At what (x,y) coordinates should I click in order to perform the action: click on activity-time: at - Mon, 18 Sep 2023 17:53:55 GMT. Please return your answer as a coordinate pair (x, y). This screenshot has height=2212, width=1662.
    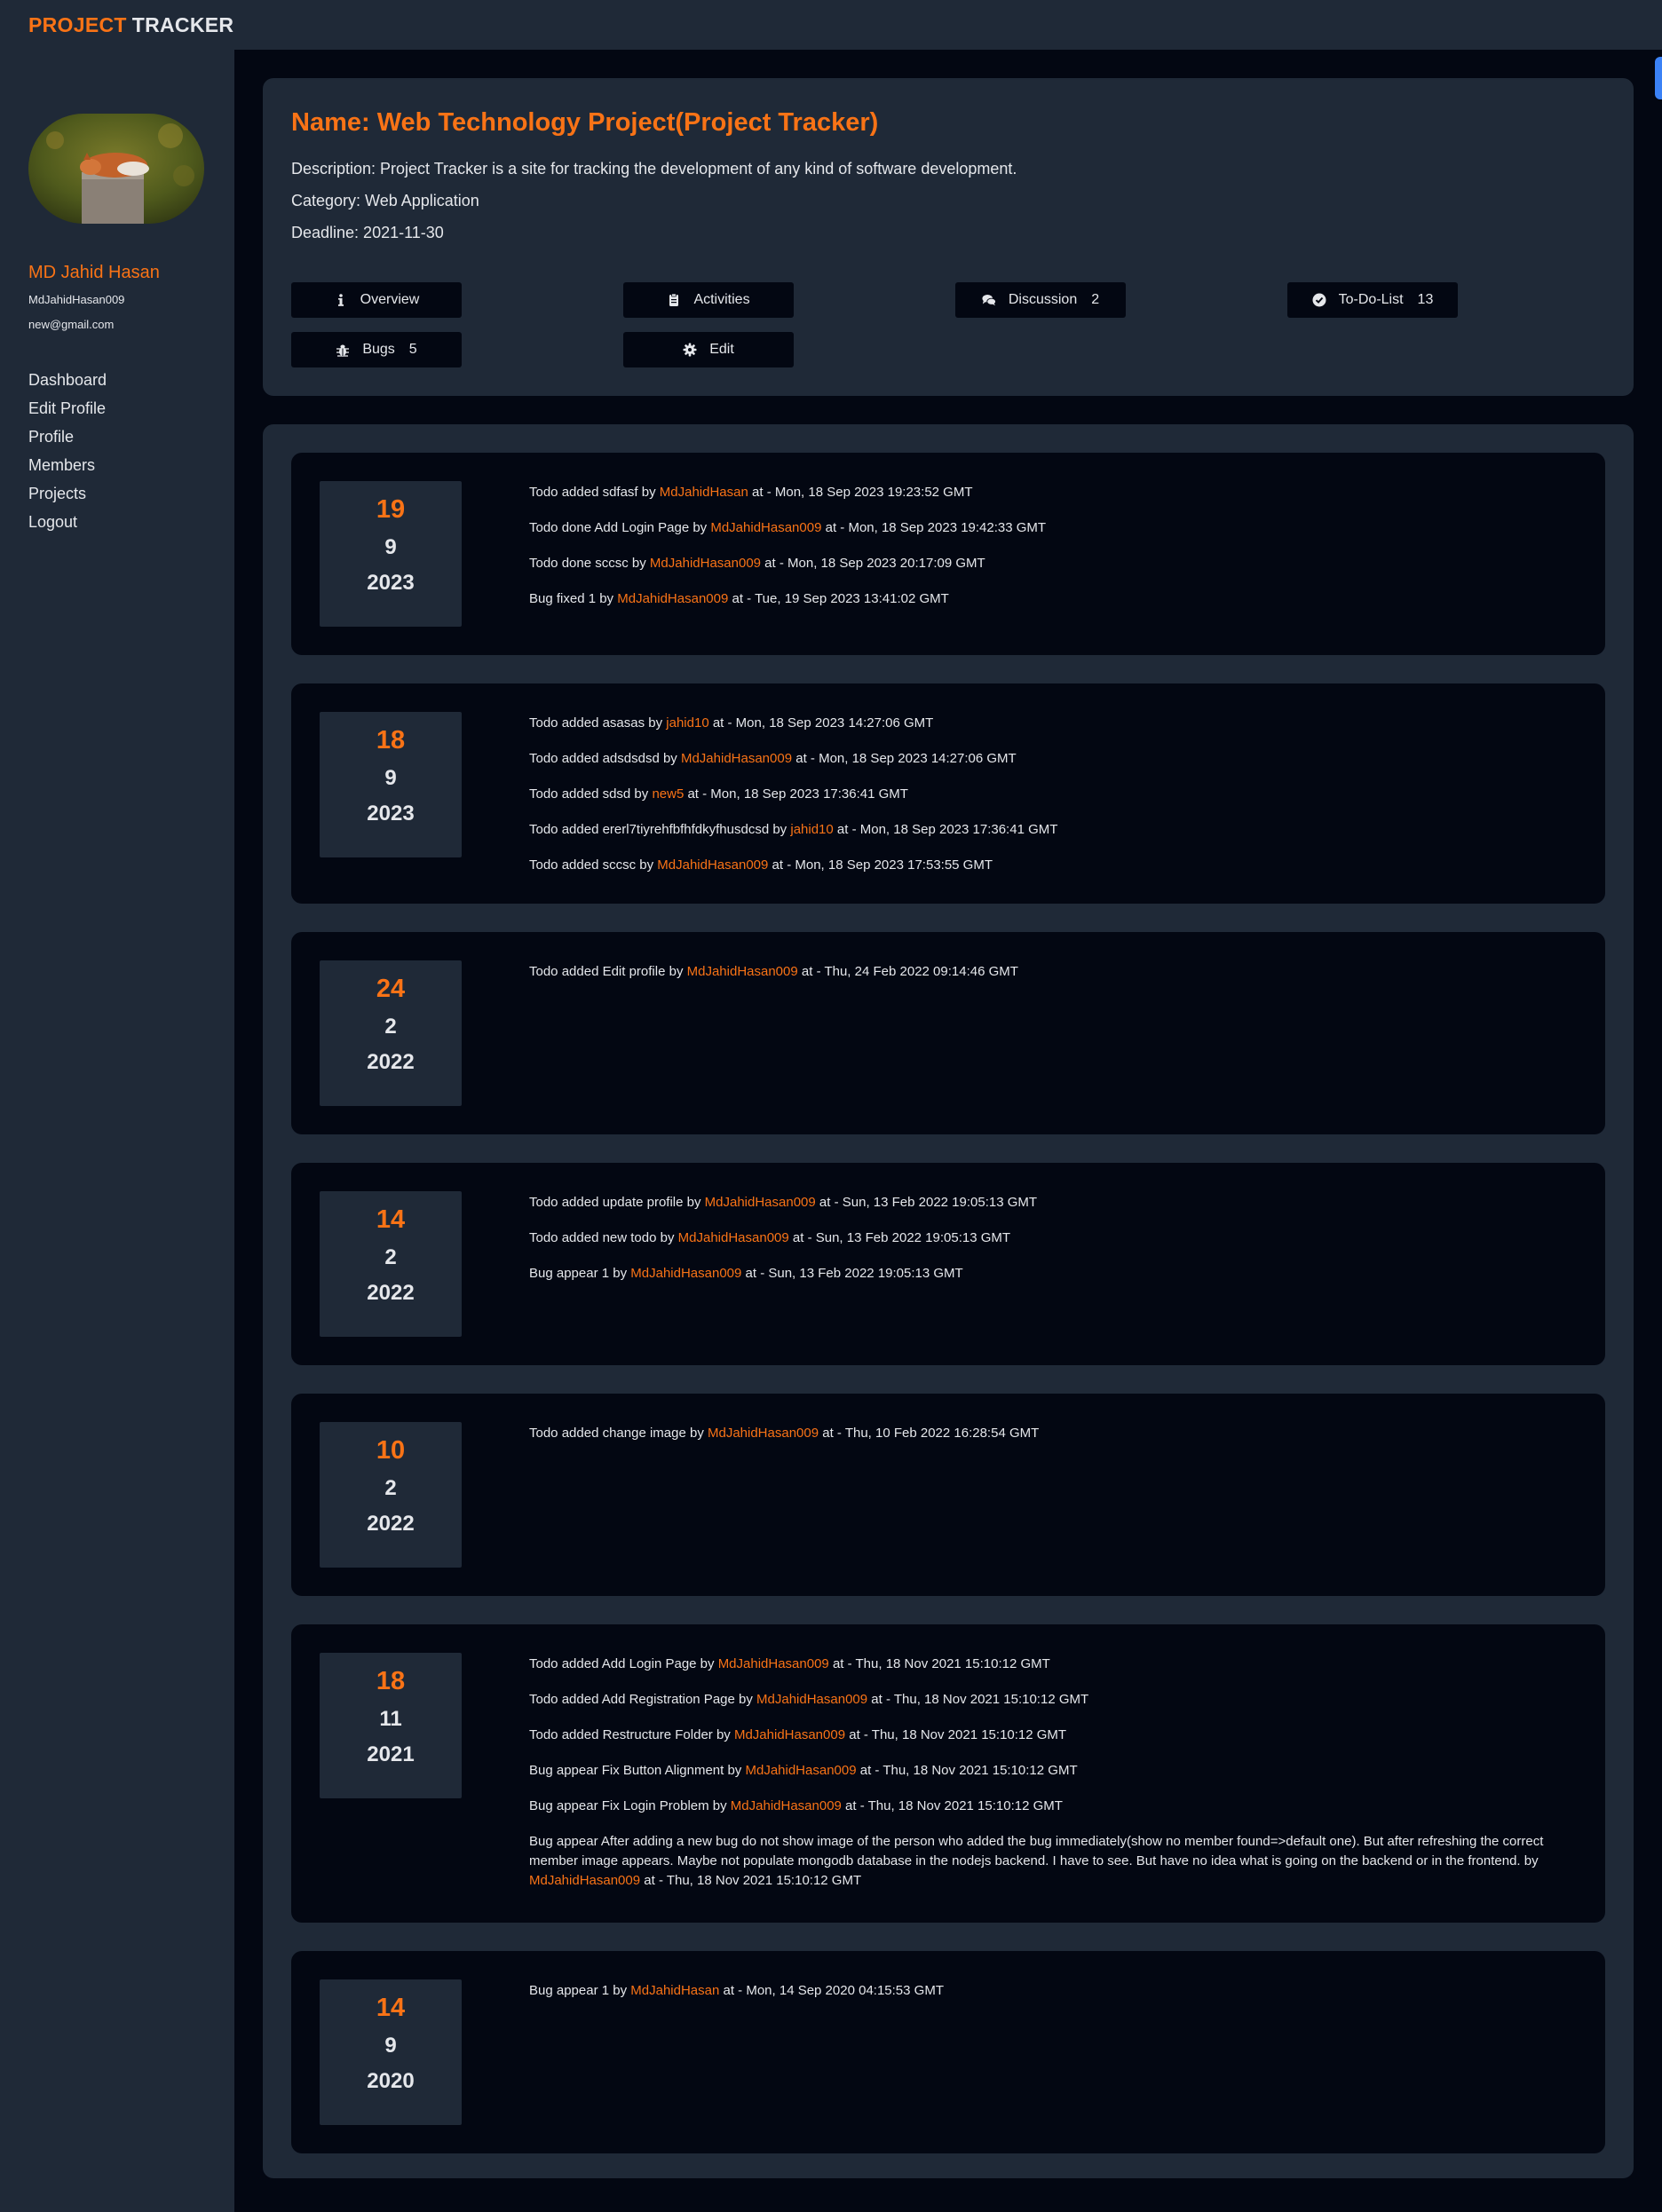
    Looking at the image, I should click on (880, 865).